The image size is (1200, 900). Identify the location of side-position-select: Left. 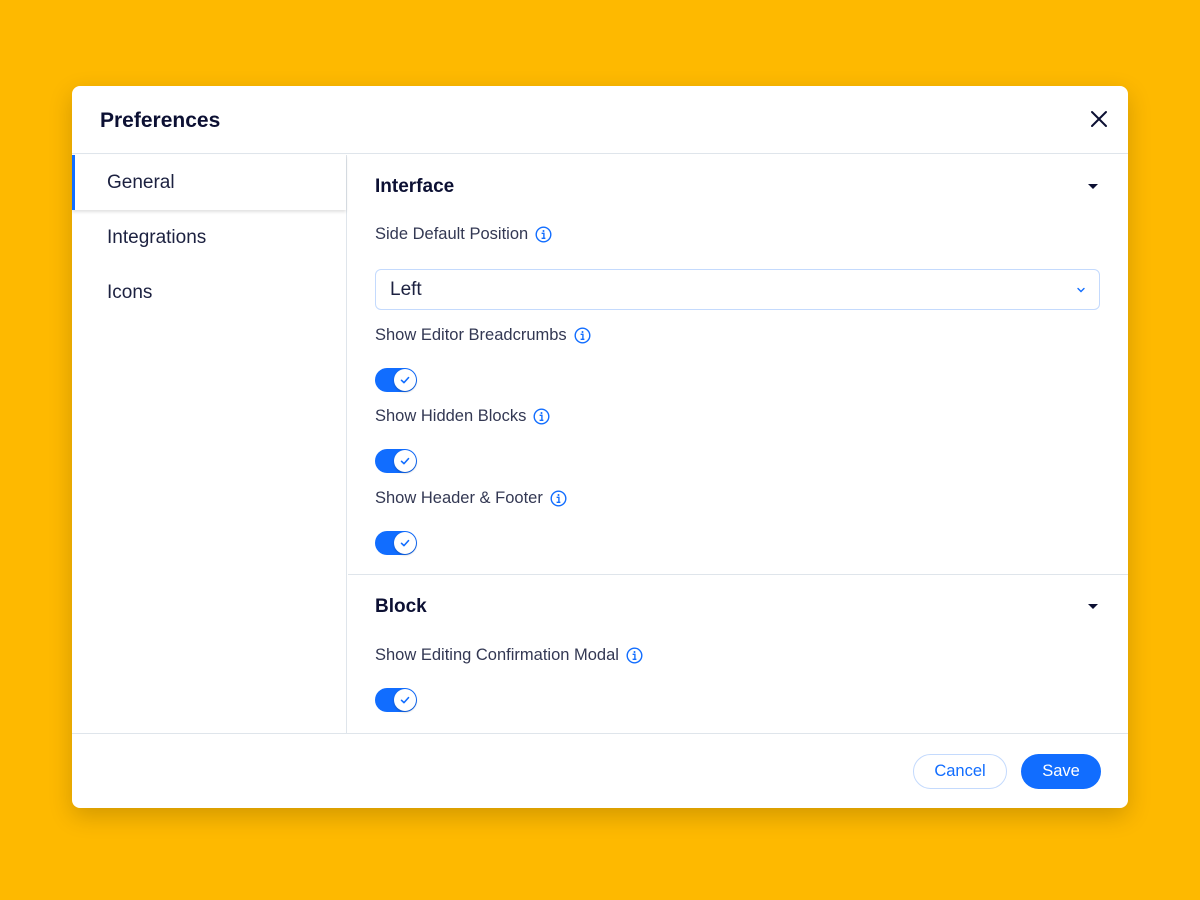
(737, 289).